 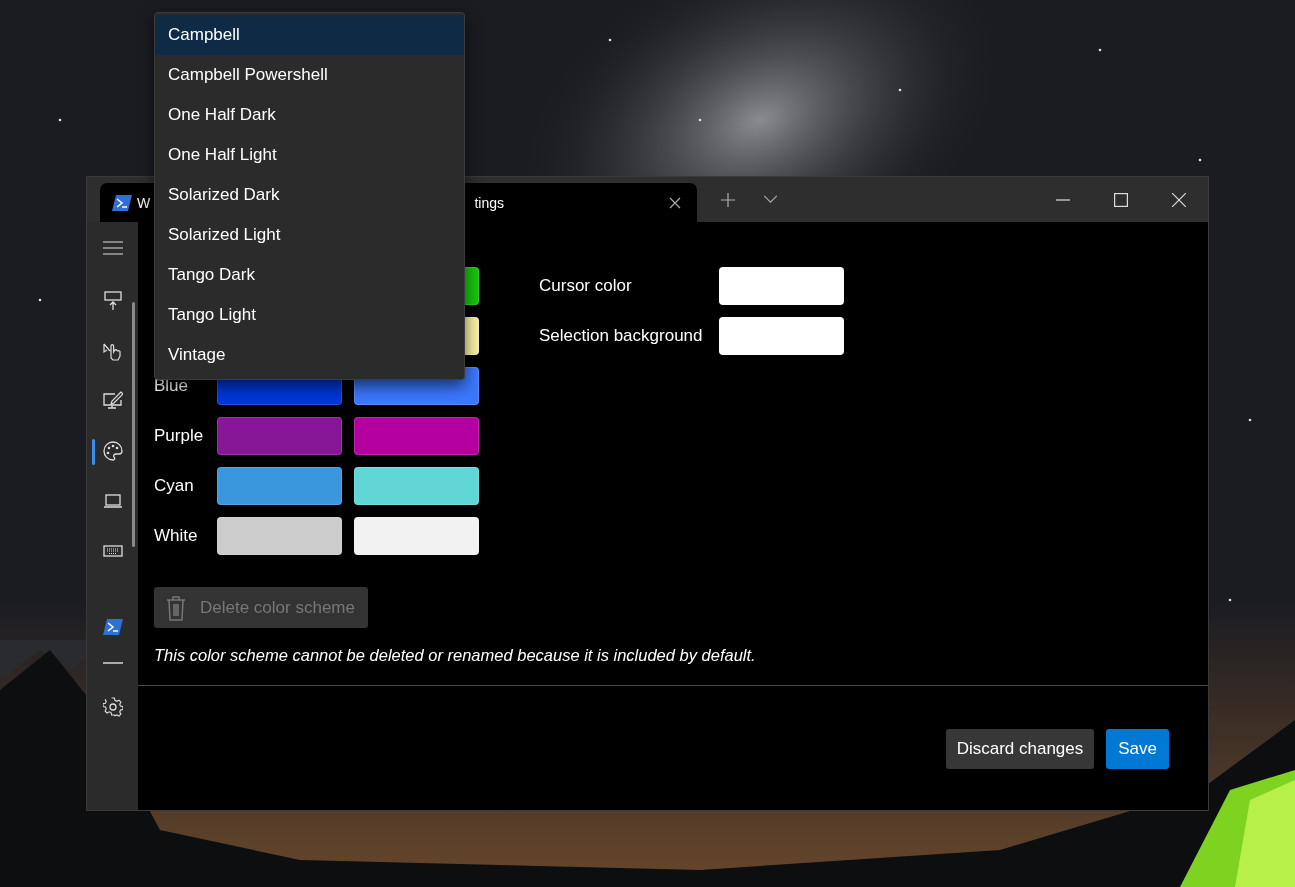 I want to click on note-text: This color scheme cannot be deleted or renamed because it is included by default., so click(x=455, y=655).